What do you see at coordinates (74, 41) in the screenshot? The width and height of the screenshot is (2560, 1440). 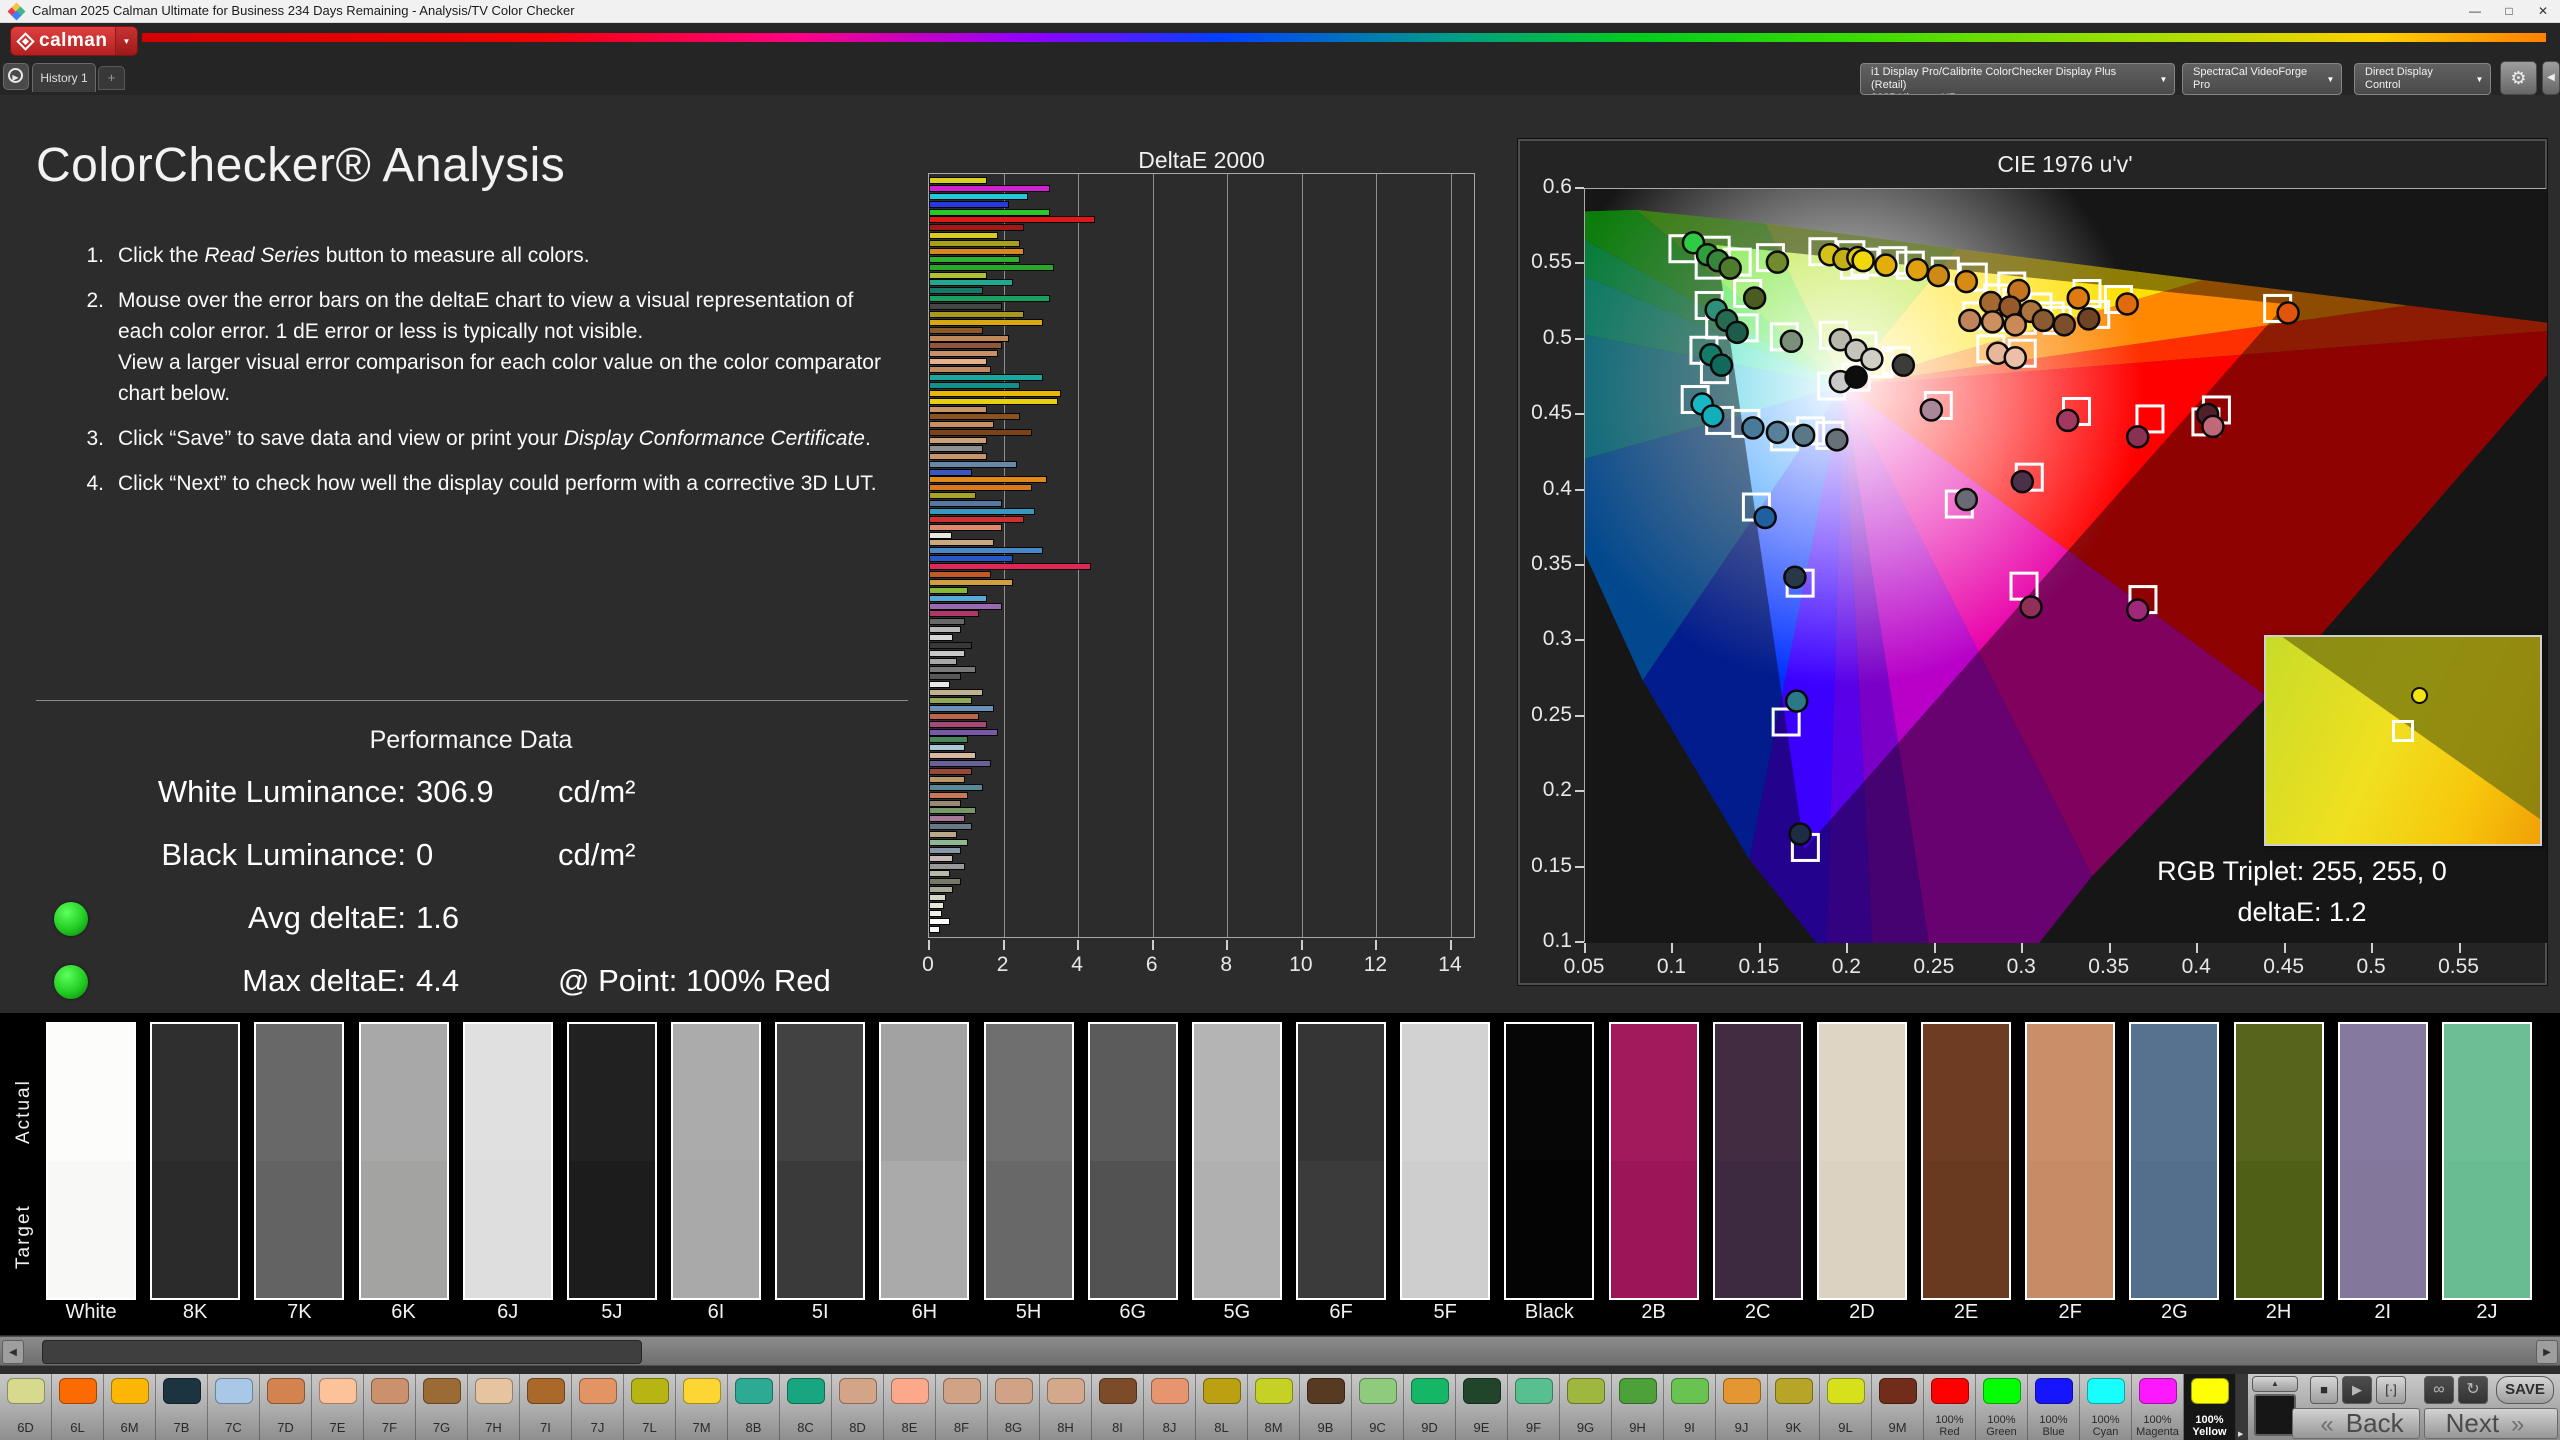 I see `calman-menu-button: calman ▼` at bounding box center [74, 41].